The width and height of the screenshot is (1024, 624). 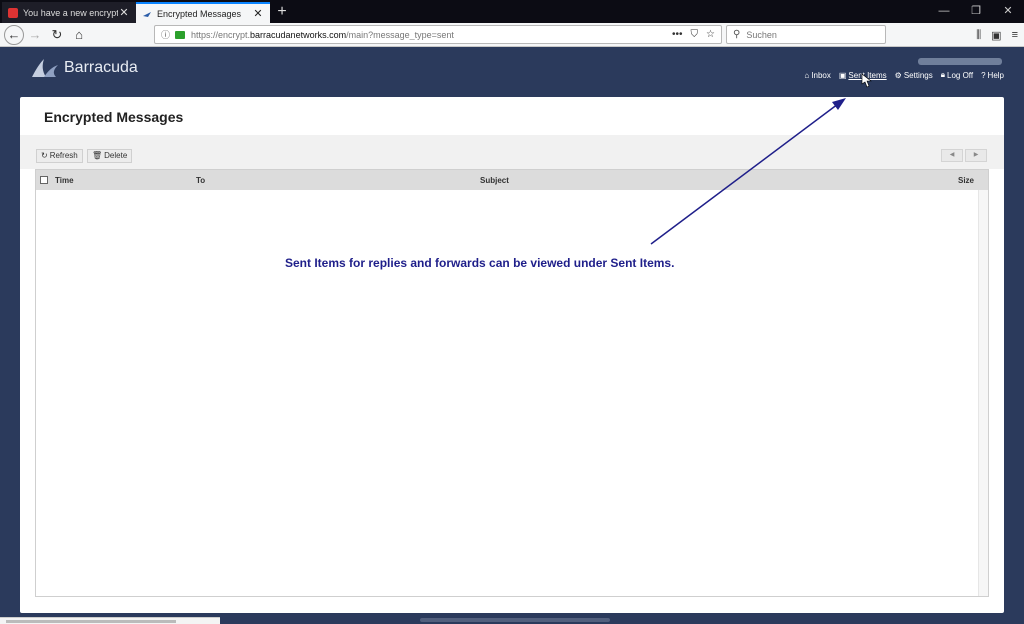 I want to click on select-all-checkbox, so click(x=44, y=180).